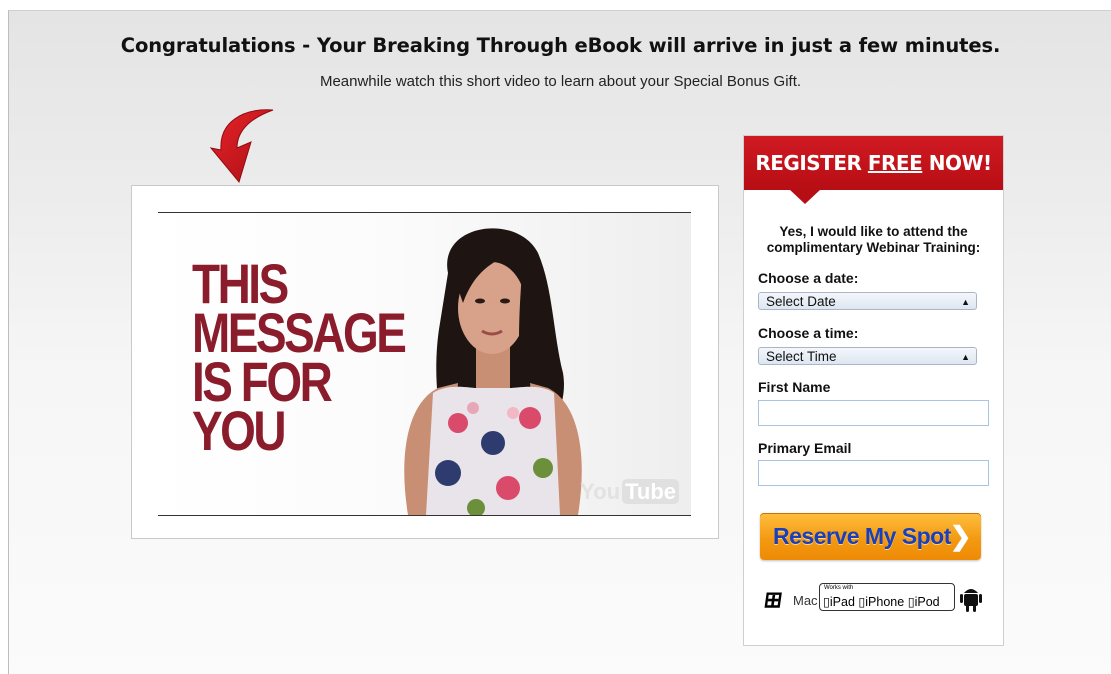 The width and height of the screenshot is (1111, 674). I want to click on reserve-spot-button: Reserve My Spot ❯, so click(870, 536).